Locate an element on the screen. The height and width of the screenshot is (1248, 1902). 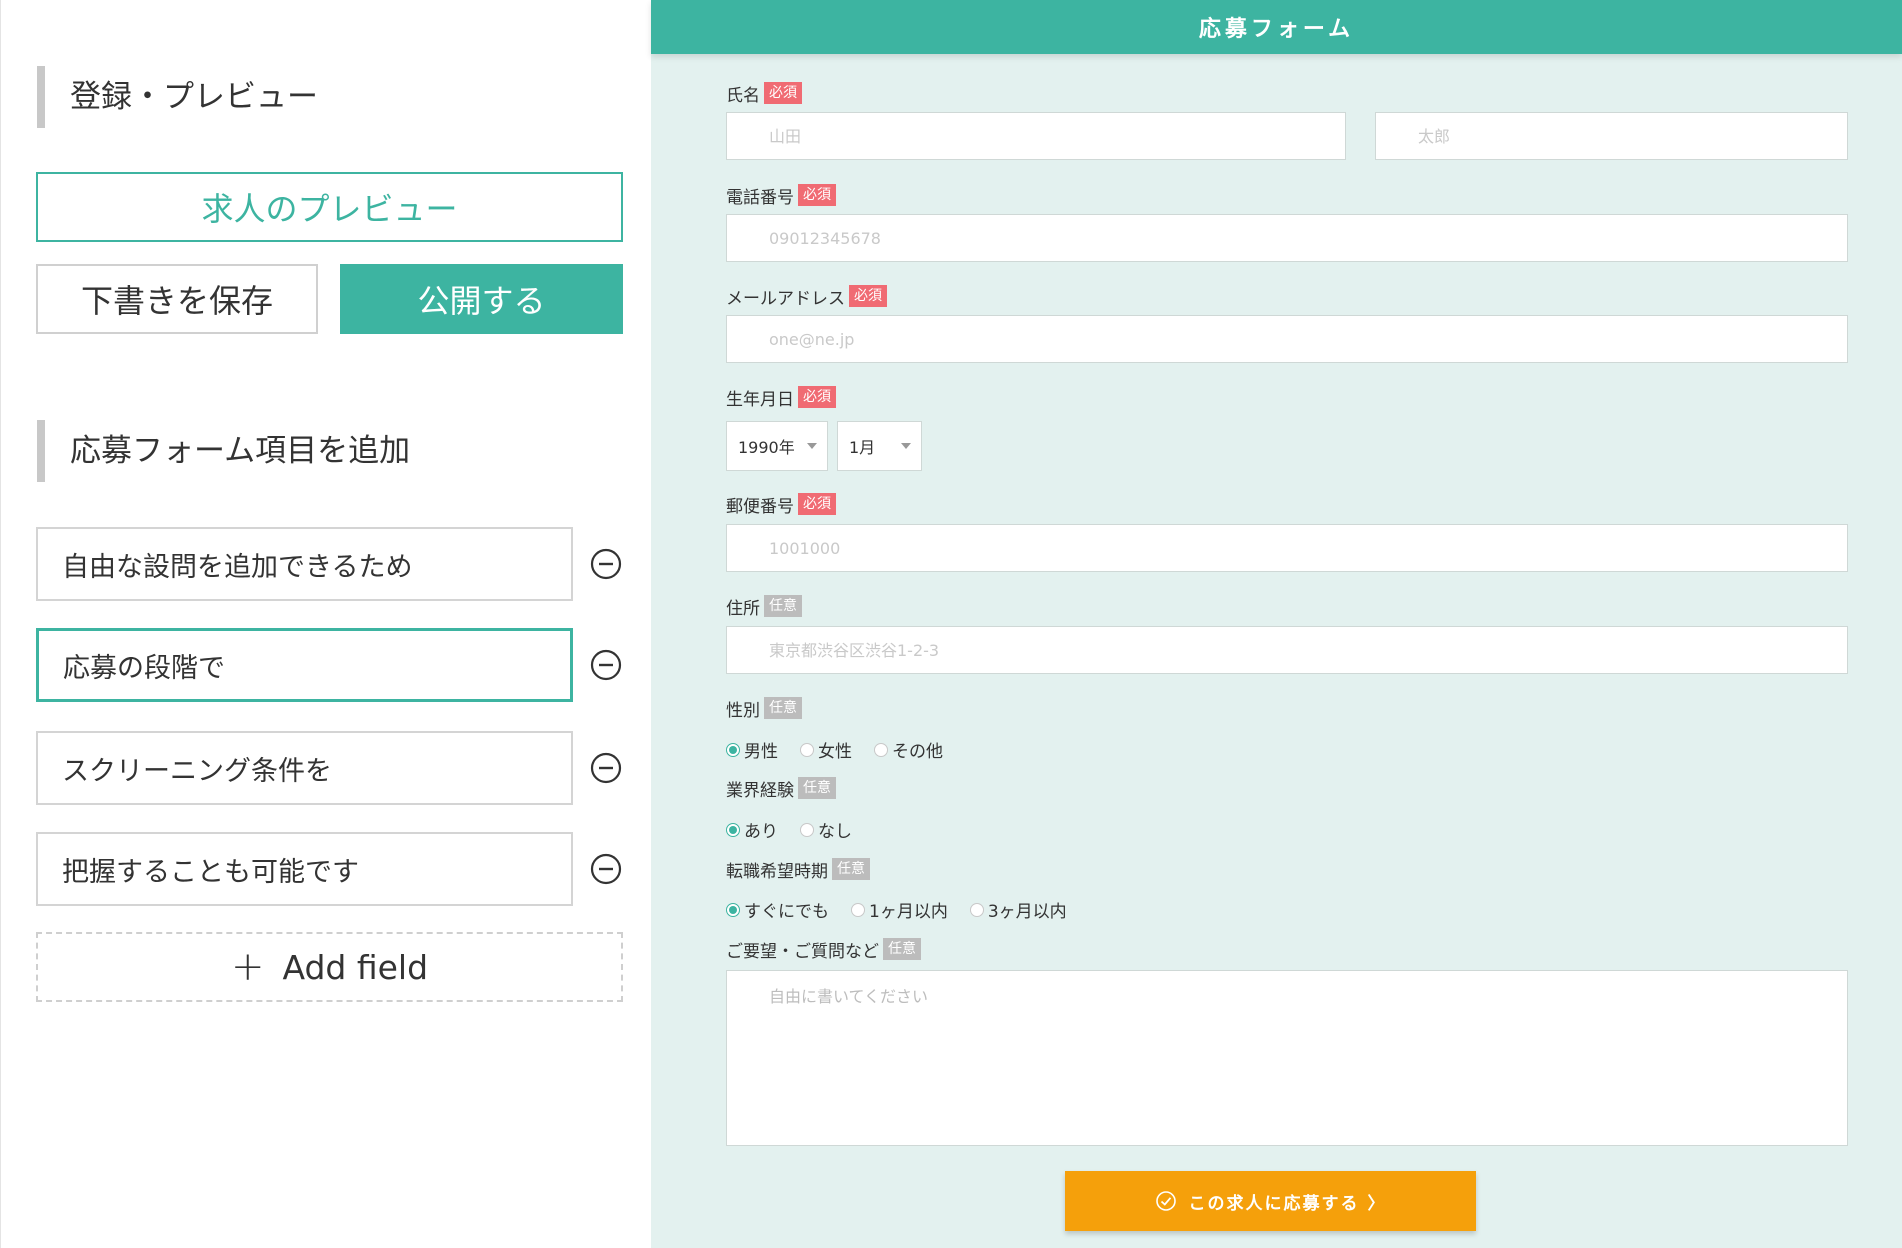
gender-label: 性別 任意 is located at coordinates (764, 708).